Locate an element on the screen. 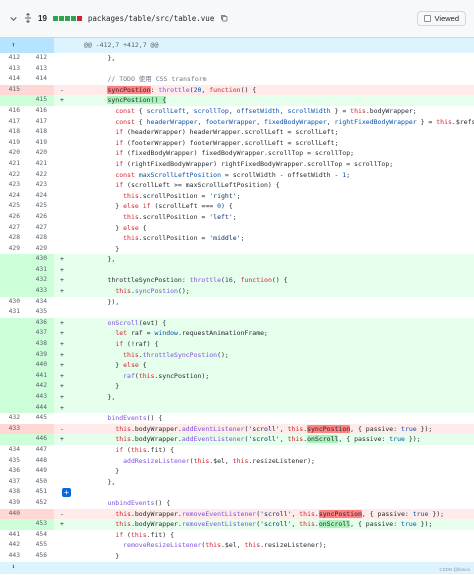 Image resolution: width=474 pixels, height=575 pixels. old-line-number: 436 is located at coordinates (13, 471).